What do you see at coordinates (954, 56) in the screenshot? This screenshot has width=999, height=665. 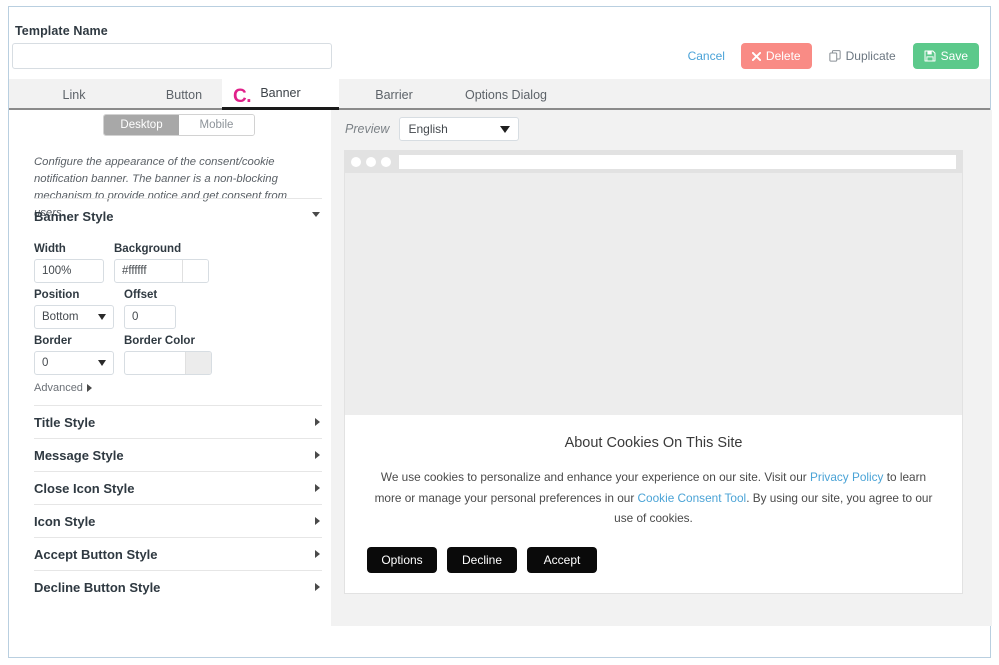 I see `save-button-label: Save` at bounding box center [954, 56].